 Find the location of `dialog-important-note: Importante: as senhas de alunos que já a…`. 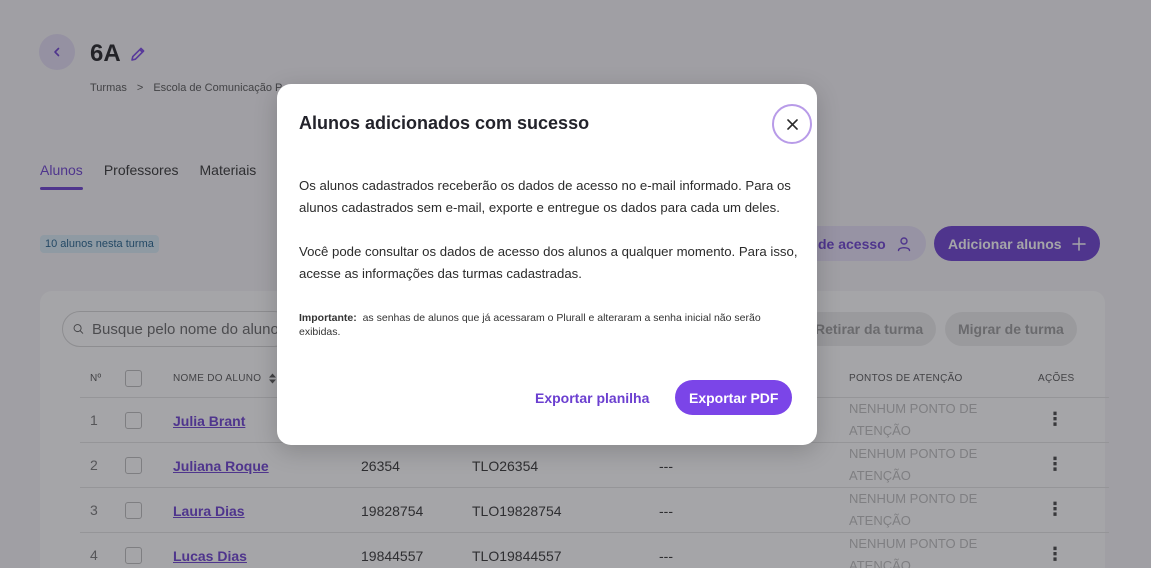

dialog-important-note: Importante: as senhas de alunos que já a… is located at coordinates (544, 325).